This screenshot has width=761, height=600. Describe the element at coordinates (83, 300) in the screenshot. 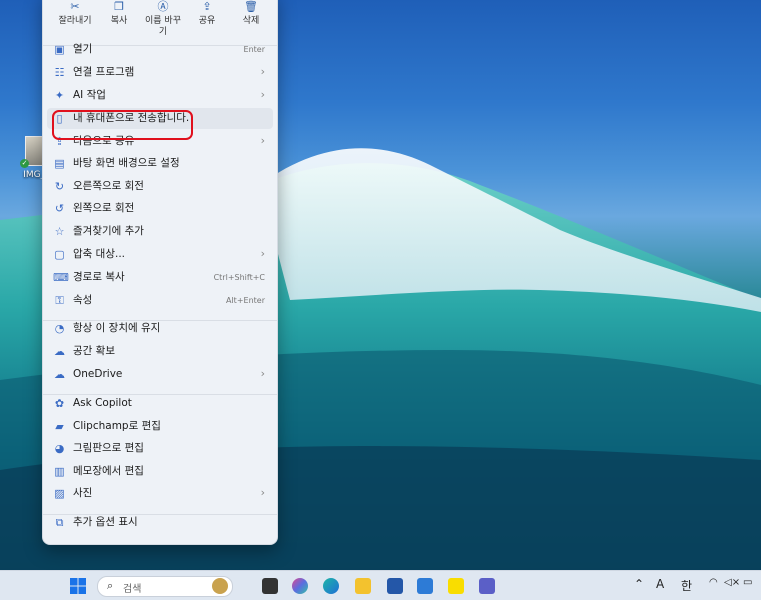

I see `menu-item-label: 속성` at that location.